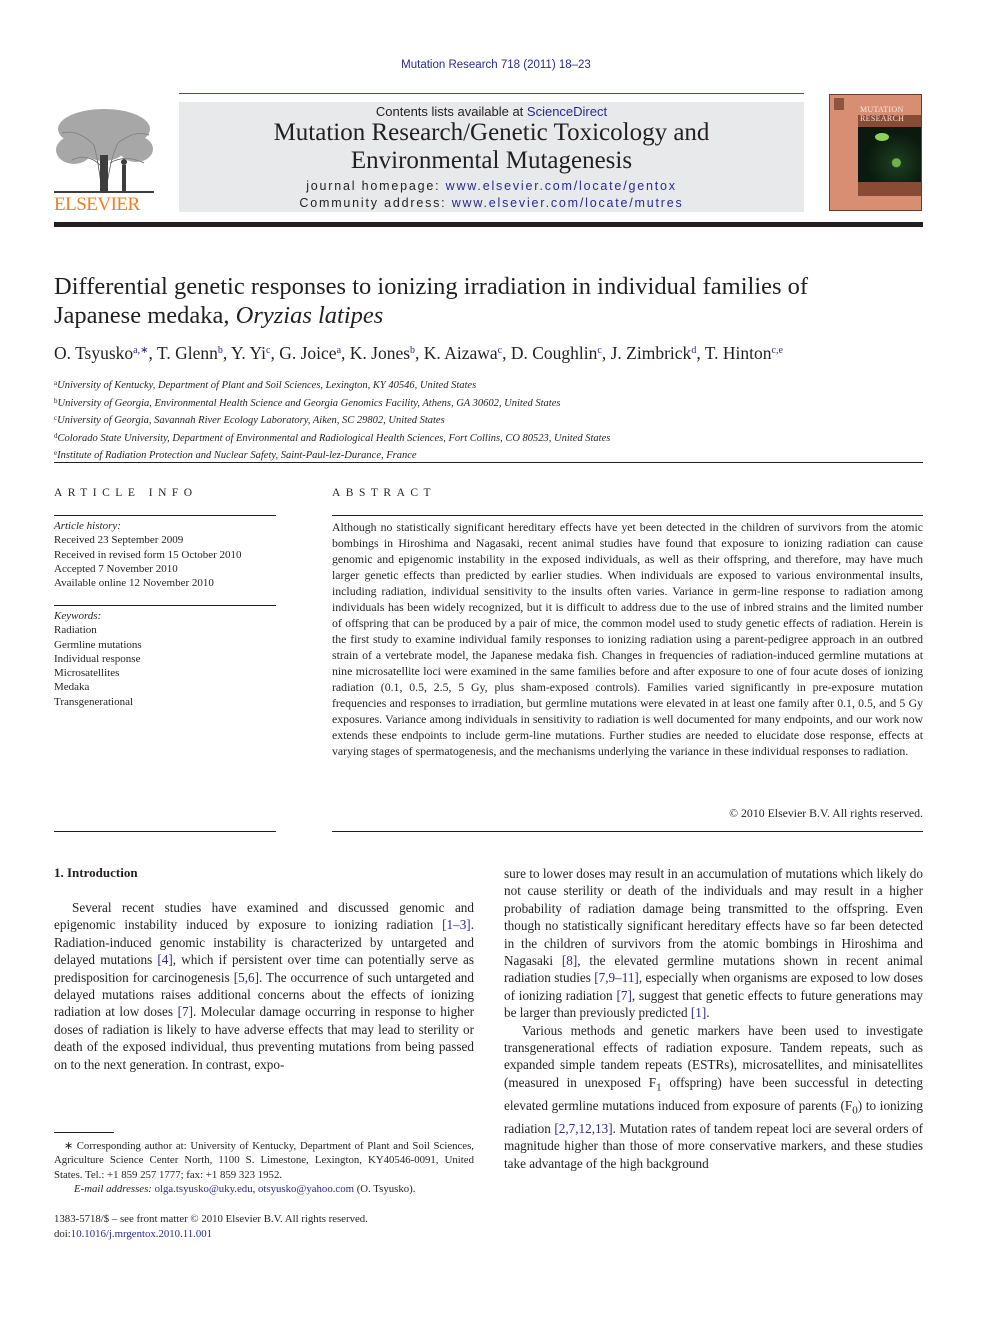 This screenshot has width=992, height=1323. Describe the element at coordinates (87, 673) in the screenshot. I see `keyword: Microsatellites` at that location.